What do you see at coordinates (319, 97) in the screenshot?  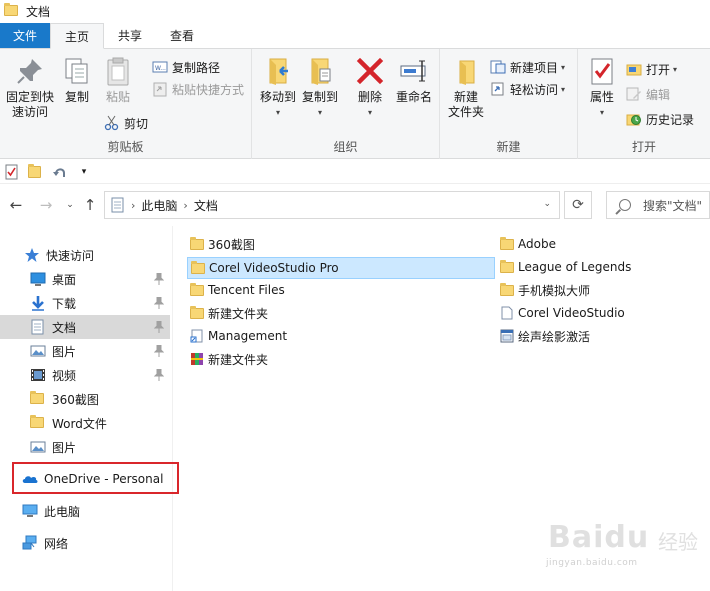 I see `copy-to-label: 复制到` at bounding box center [319, 97].